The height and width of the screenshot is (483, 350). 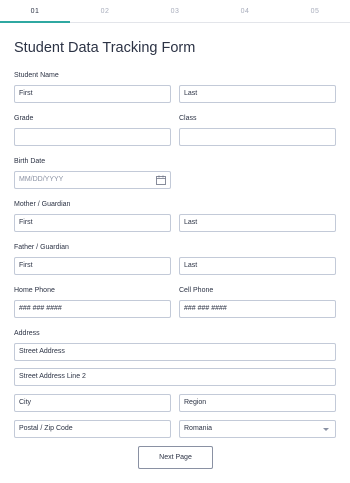 I want to click on city-input: City, so click(x=92, y=403).